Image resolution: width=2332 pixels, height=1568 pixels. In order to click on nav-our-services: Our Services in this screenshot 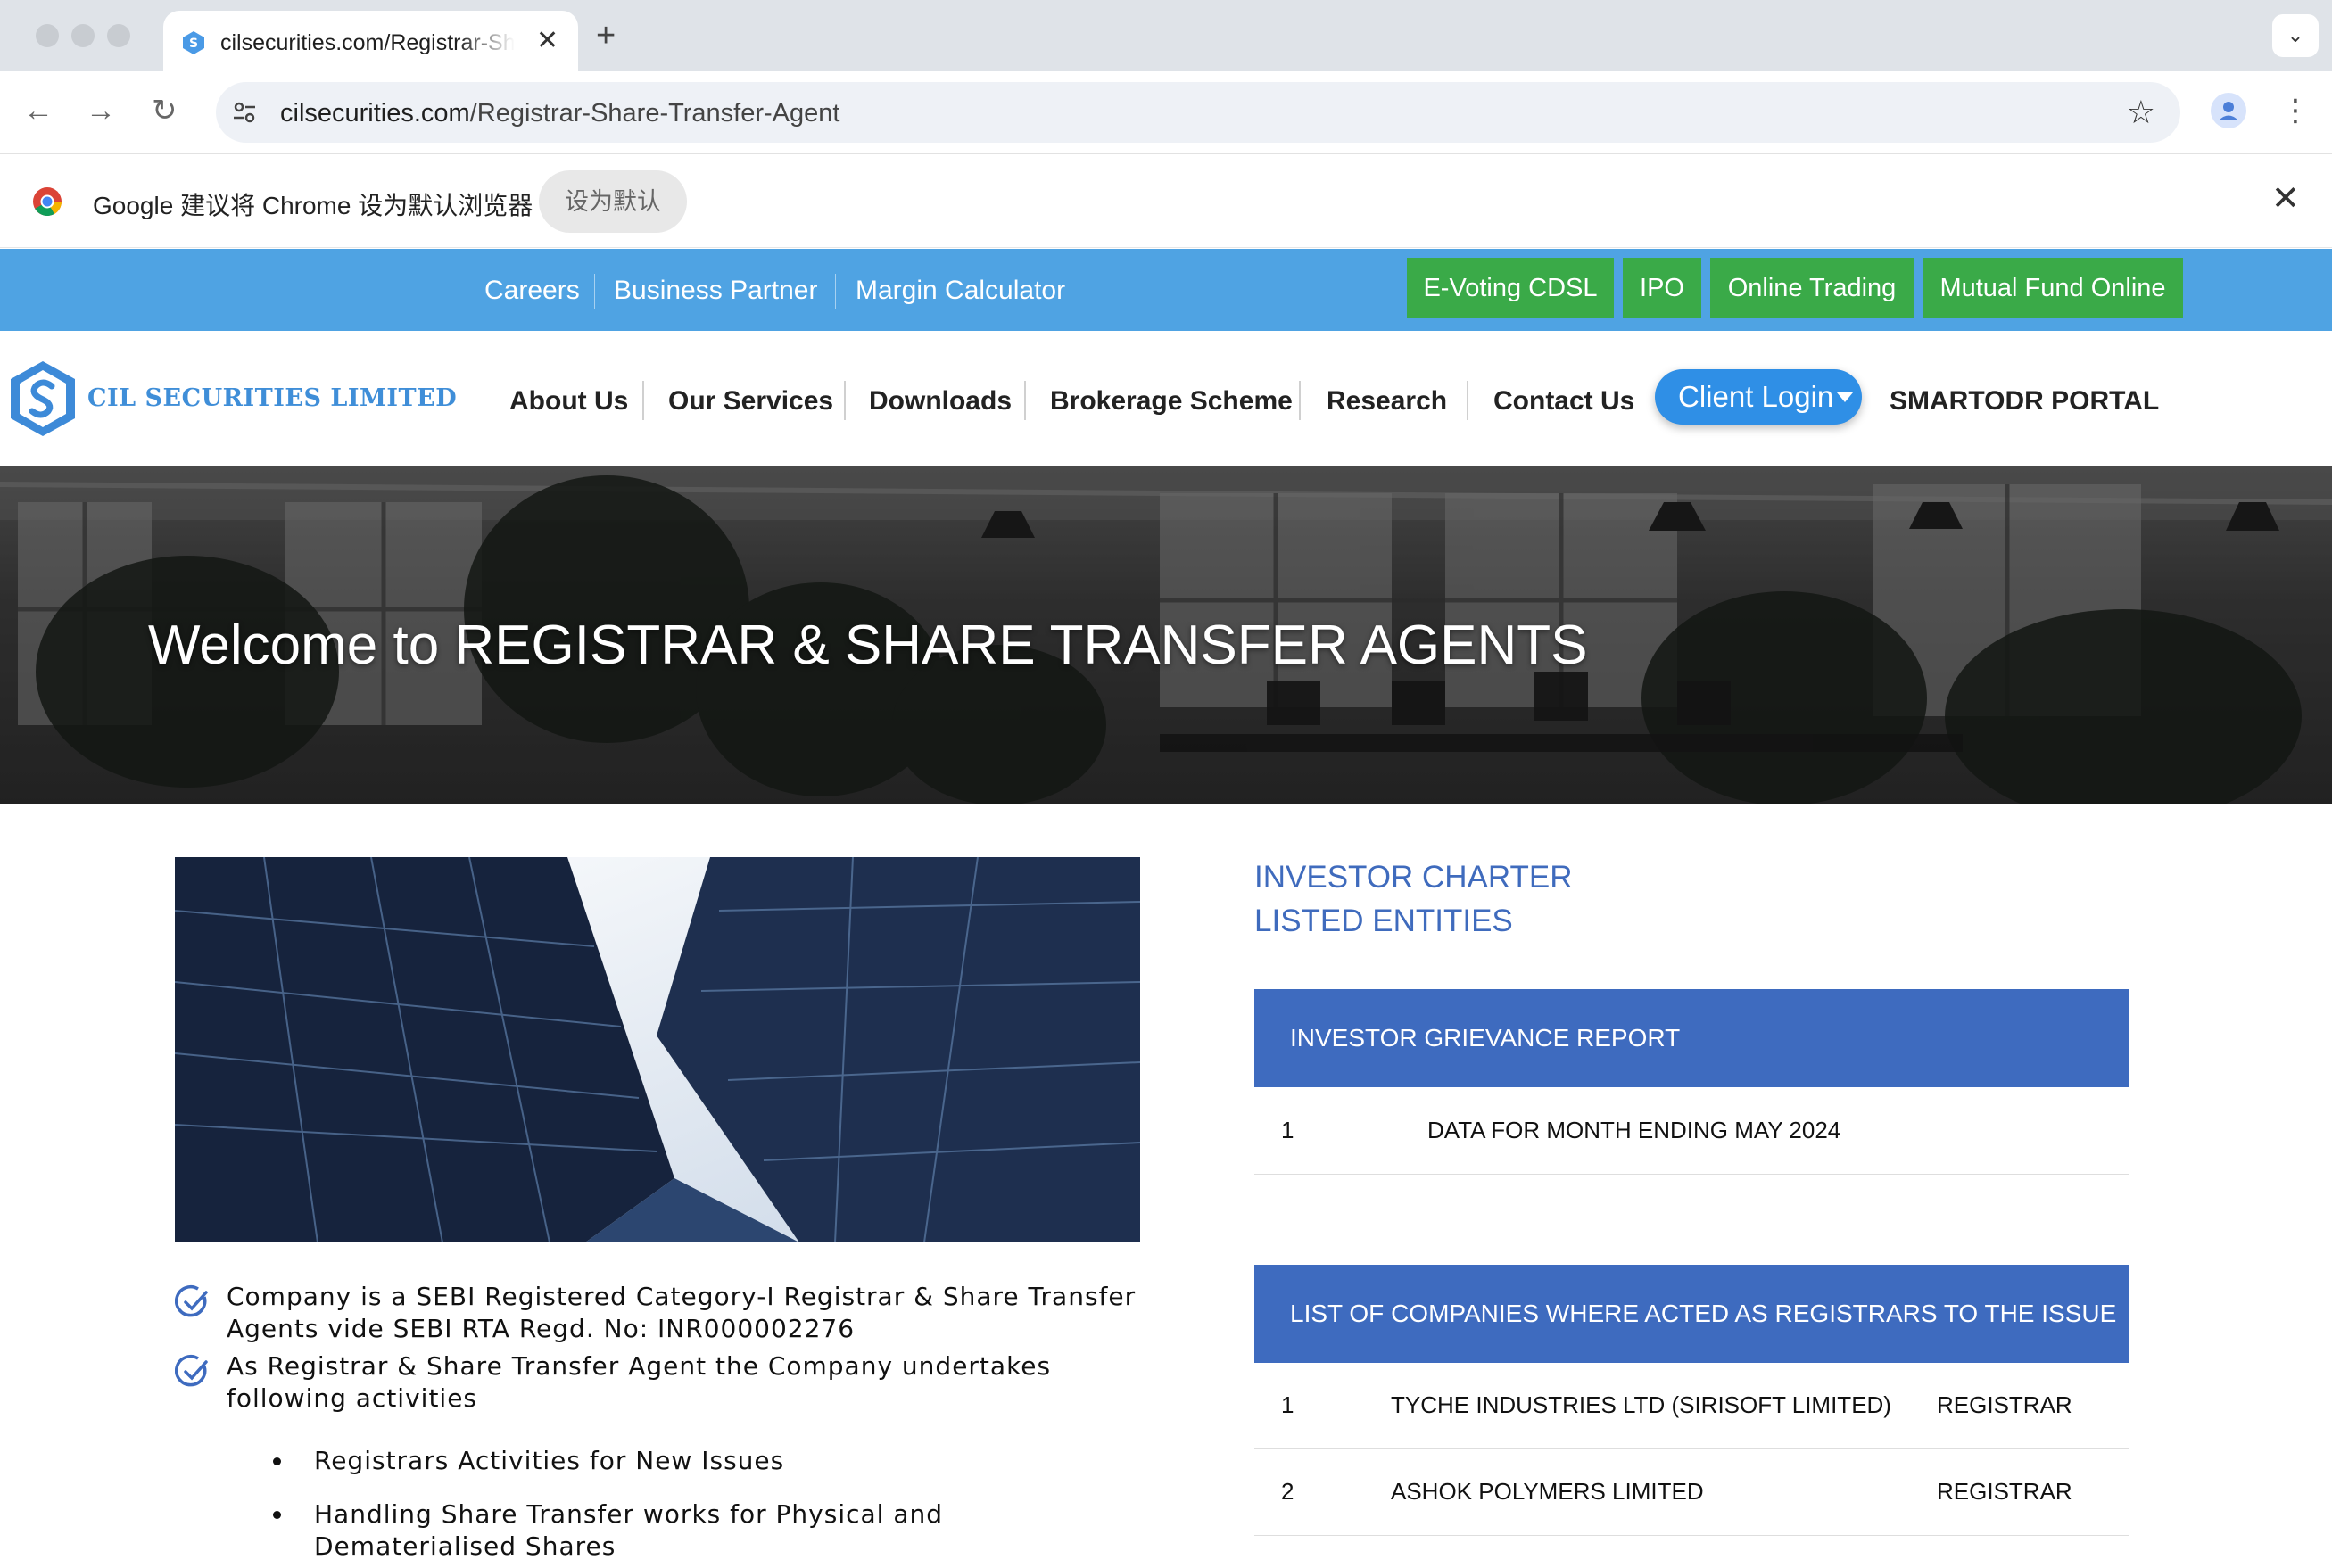, I will do `click(750, 401)`.